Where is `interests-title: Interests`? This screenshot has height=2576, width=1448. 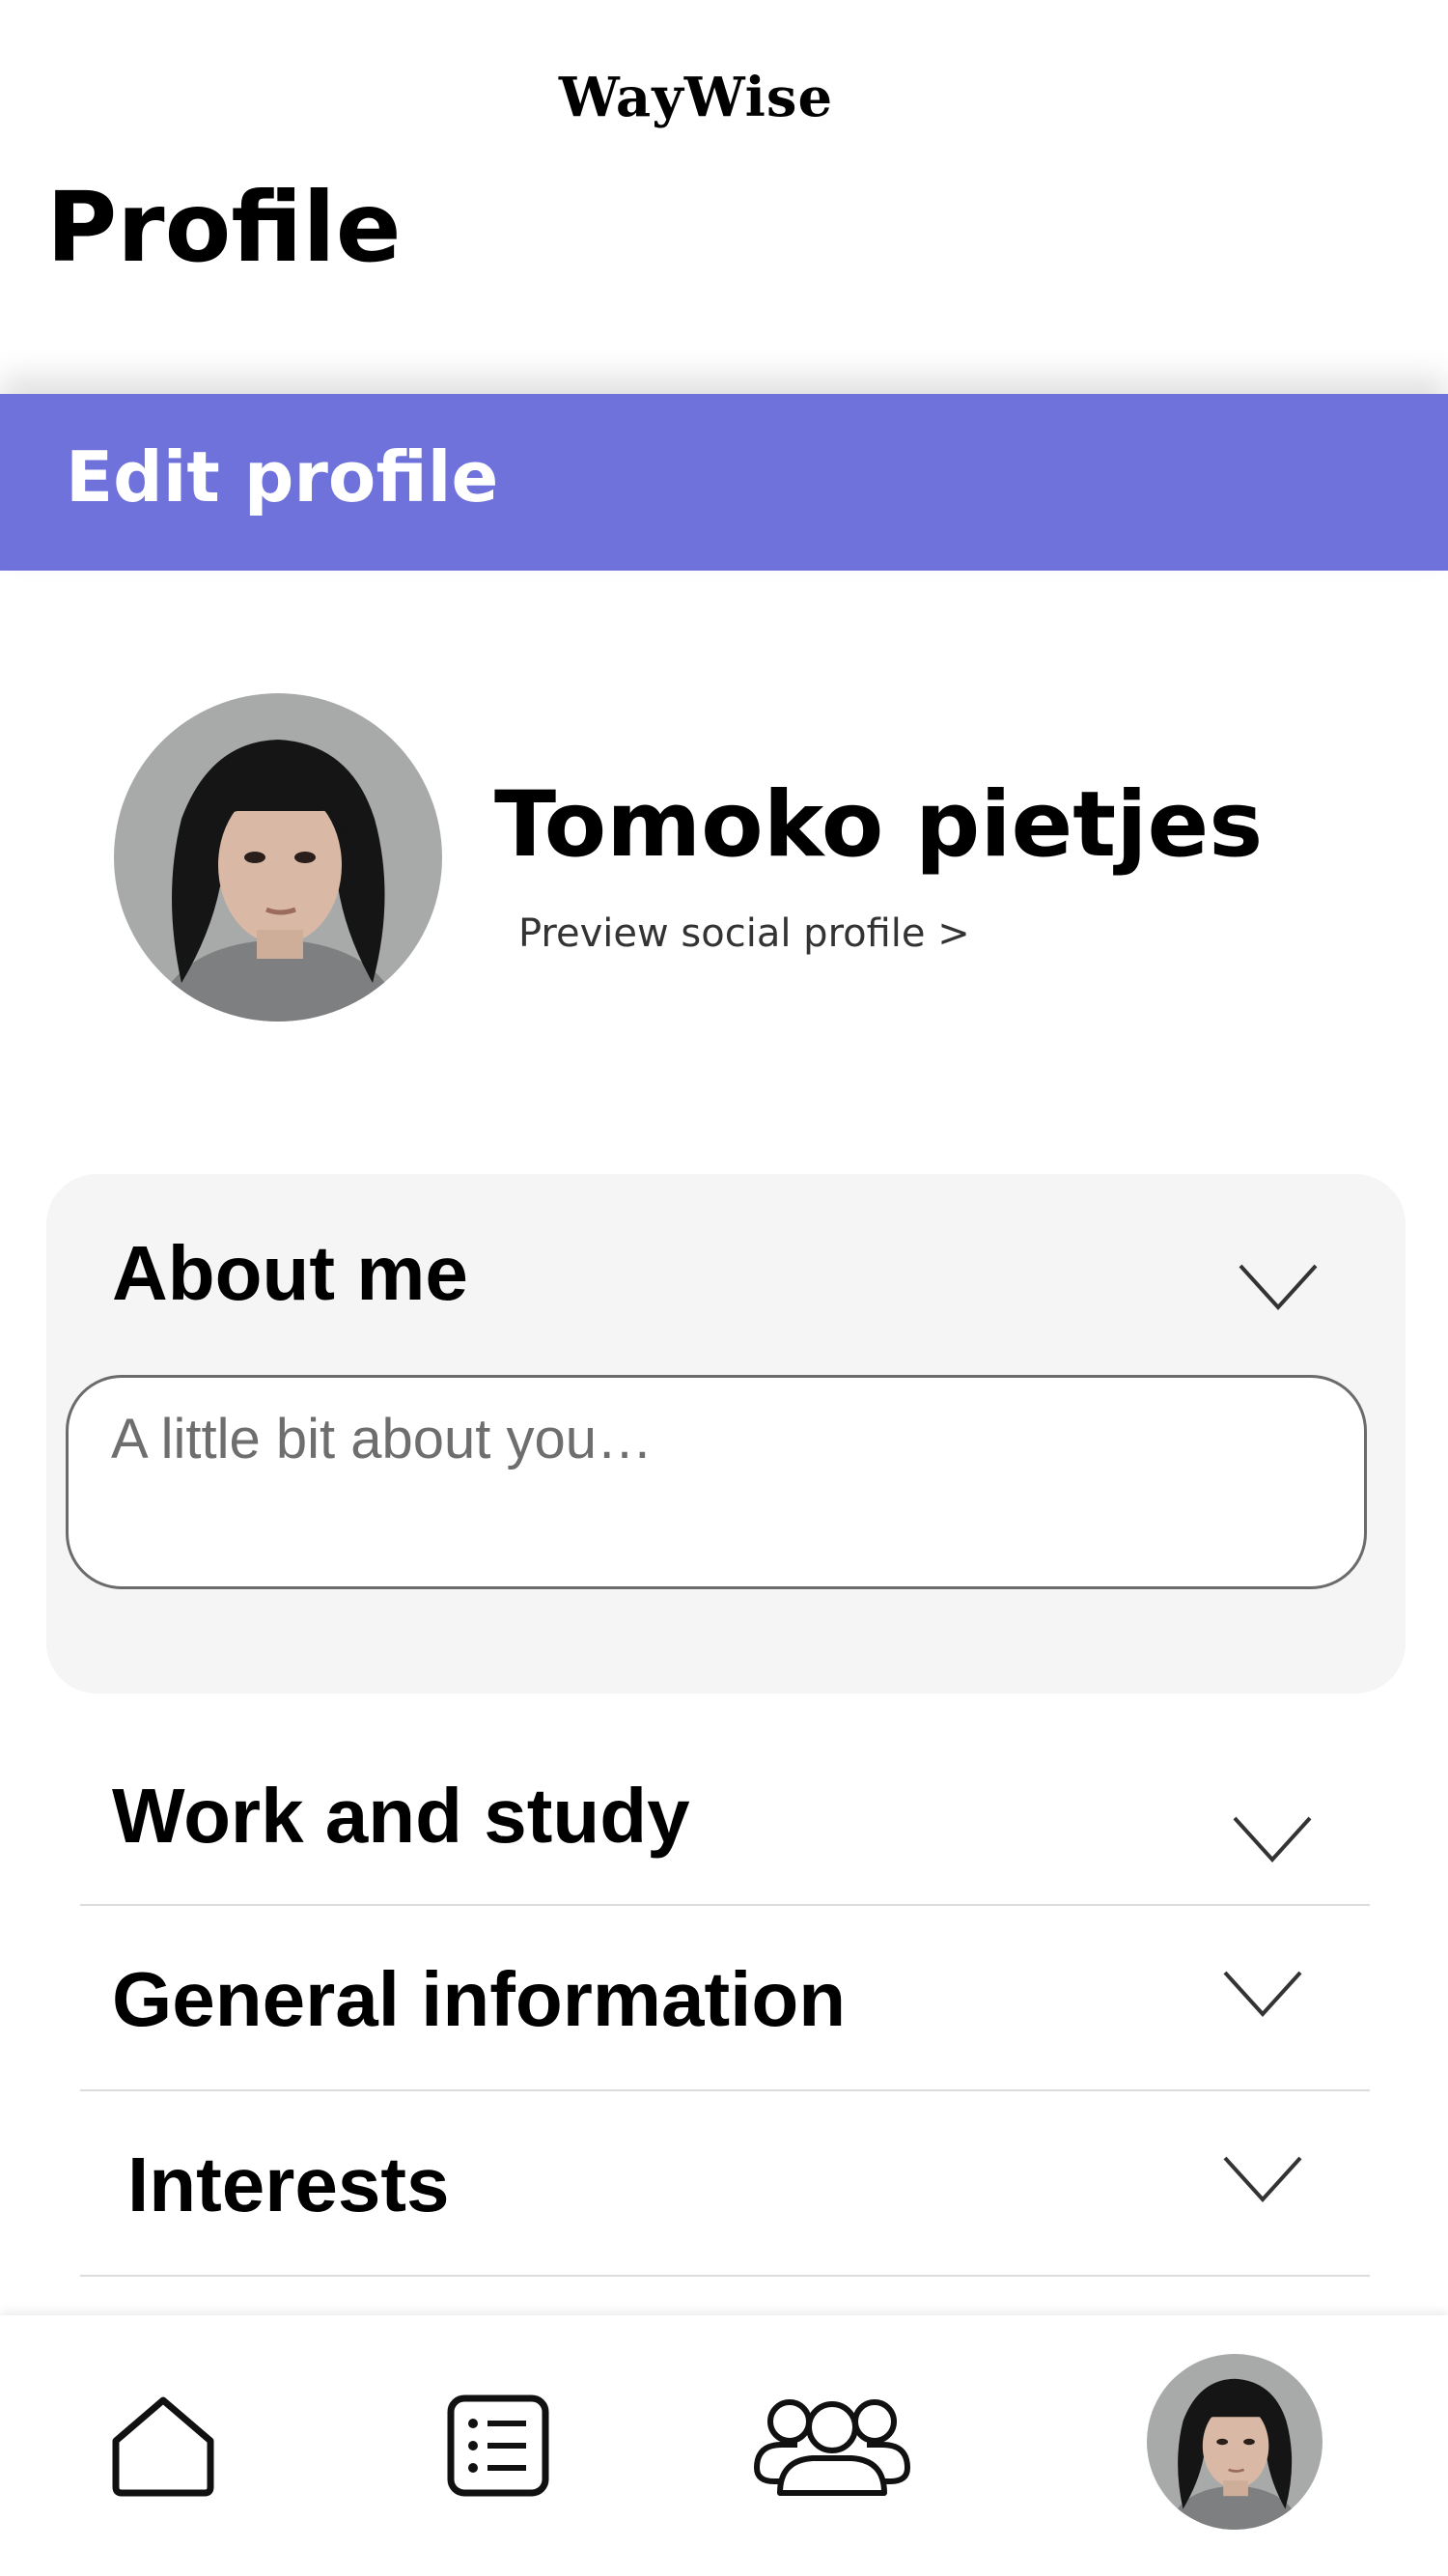
interests-title: Interests is located at coordinates (288, 2185).